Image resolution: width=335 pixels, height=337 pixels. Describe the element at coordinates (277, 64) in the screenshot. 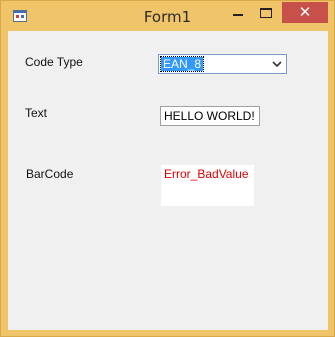

I see `chevron-down-icon` at that location.